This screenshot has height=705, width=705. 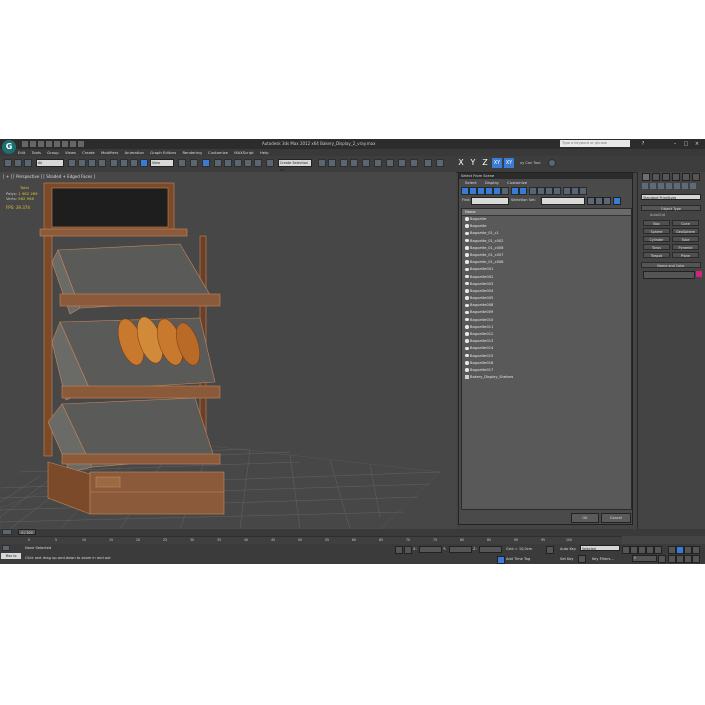 I want to click on keyboard-shortcut-override-icon, so click(x=206, y=163).